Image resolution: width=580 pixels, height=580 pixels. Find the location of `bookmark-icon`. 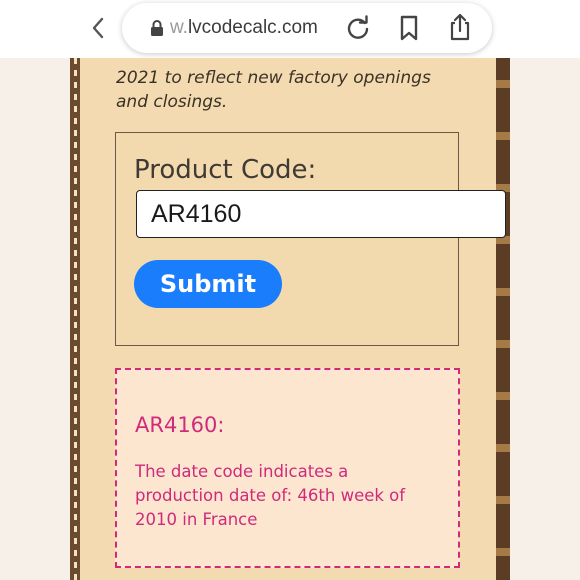

bookmark-icon is located at coordinates (409, 28).